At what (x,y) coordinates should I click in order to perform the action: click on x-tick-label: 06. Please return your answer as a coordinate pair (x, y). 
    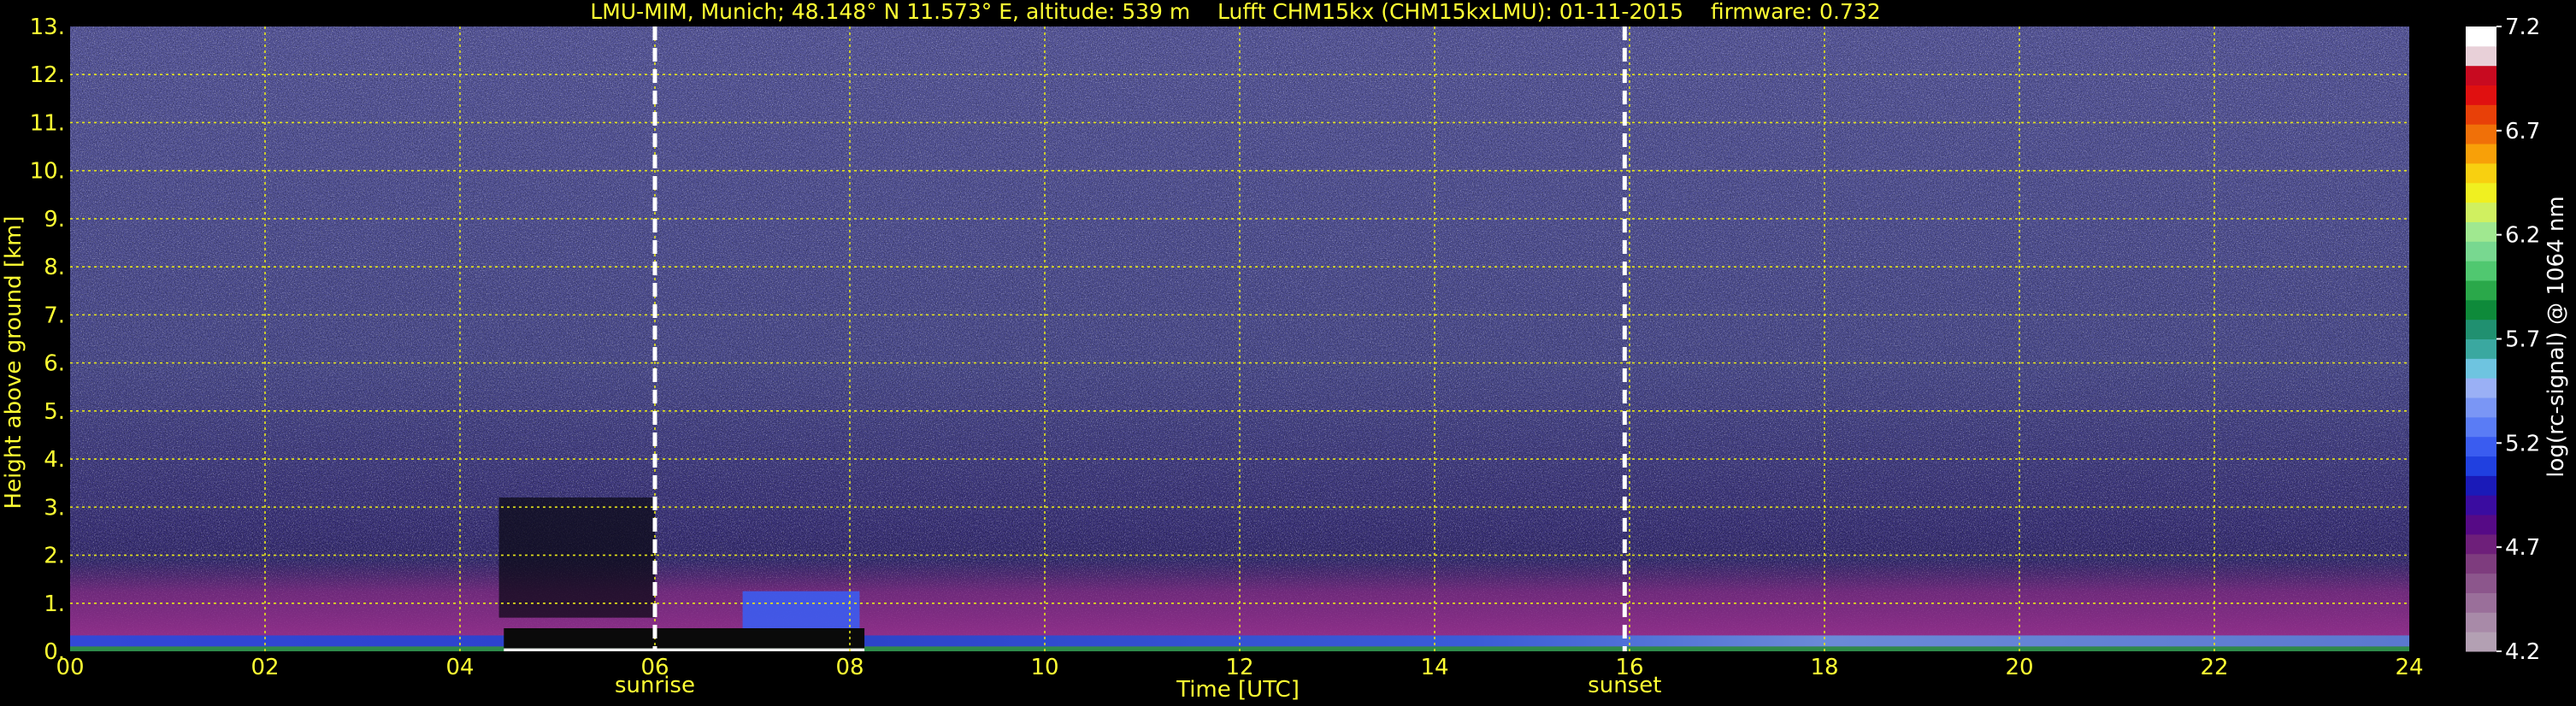
    Looking at the image, I should click on (654, 667).